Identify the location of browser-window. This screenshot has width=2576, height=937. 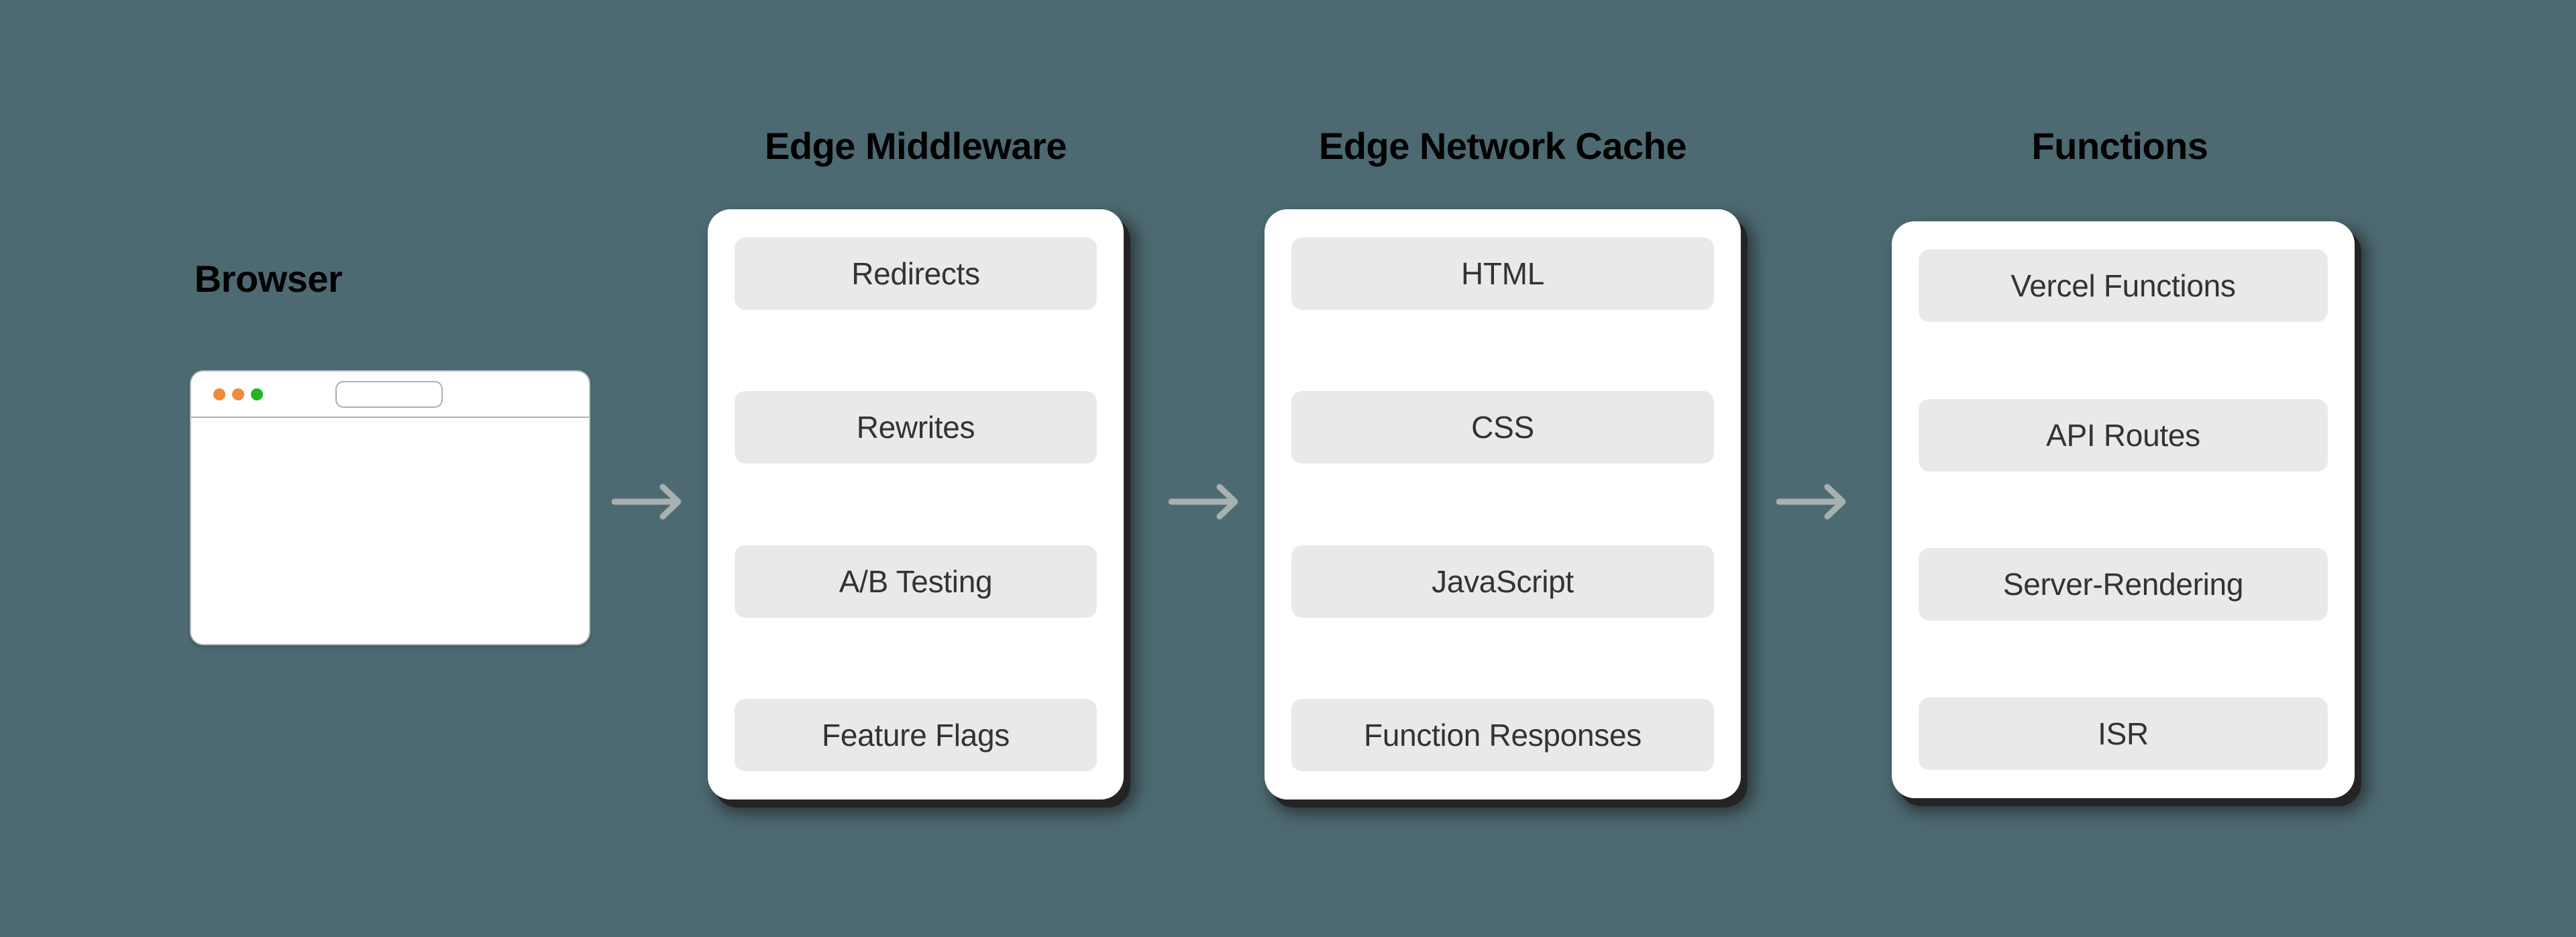
(390, 507).